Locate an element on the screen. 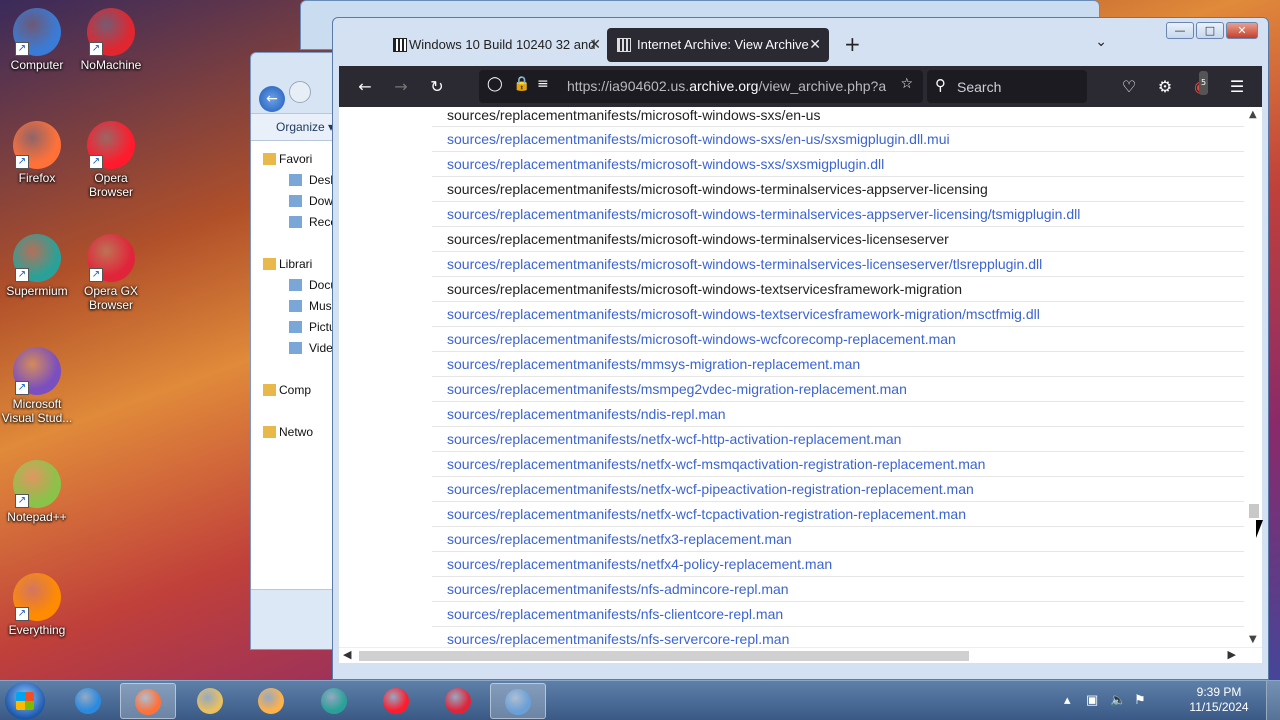  taskbar-firefox is located at coordinates (148, 701).